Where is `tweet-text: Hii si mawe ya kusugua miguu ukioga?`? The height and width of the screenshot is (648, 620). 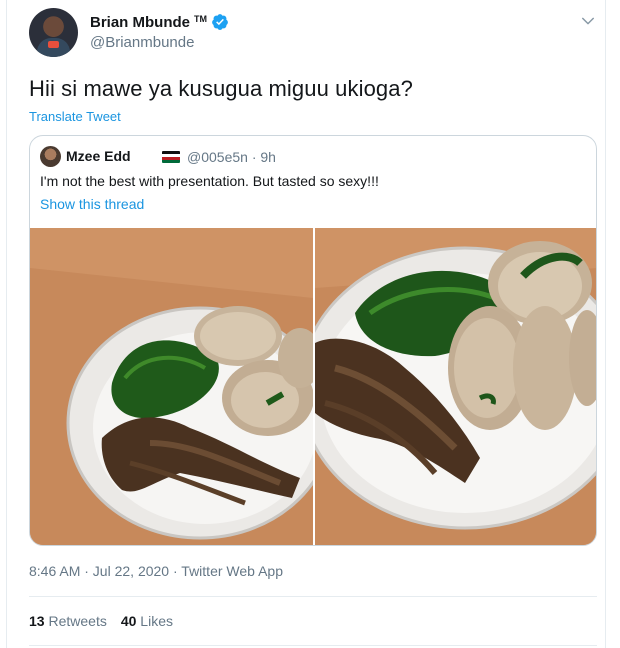
tweet-text: Hii si mawe ya kusugua miguu ukioga? is located at coordinates (221, 88).